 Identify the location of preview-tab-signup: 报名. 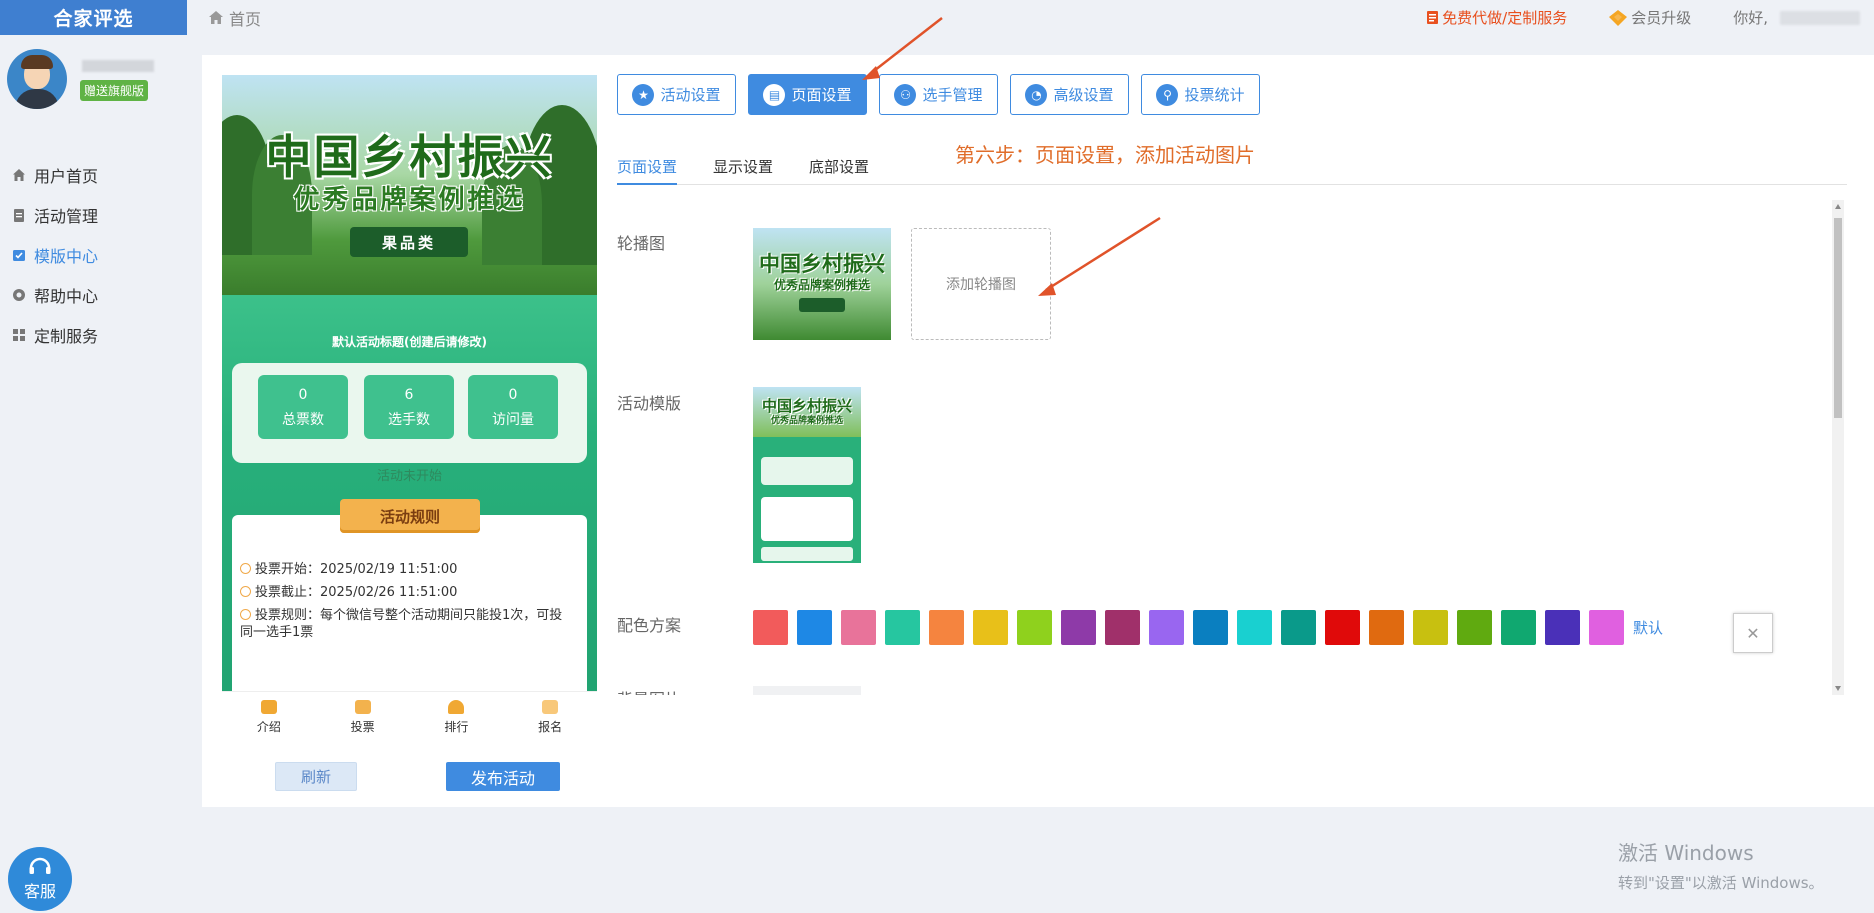
(550, 717).